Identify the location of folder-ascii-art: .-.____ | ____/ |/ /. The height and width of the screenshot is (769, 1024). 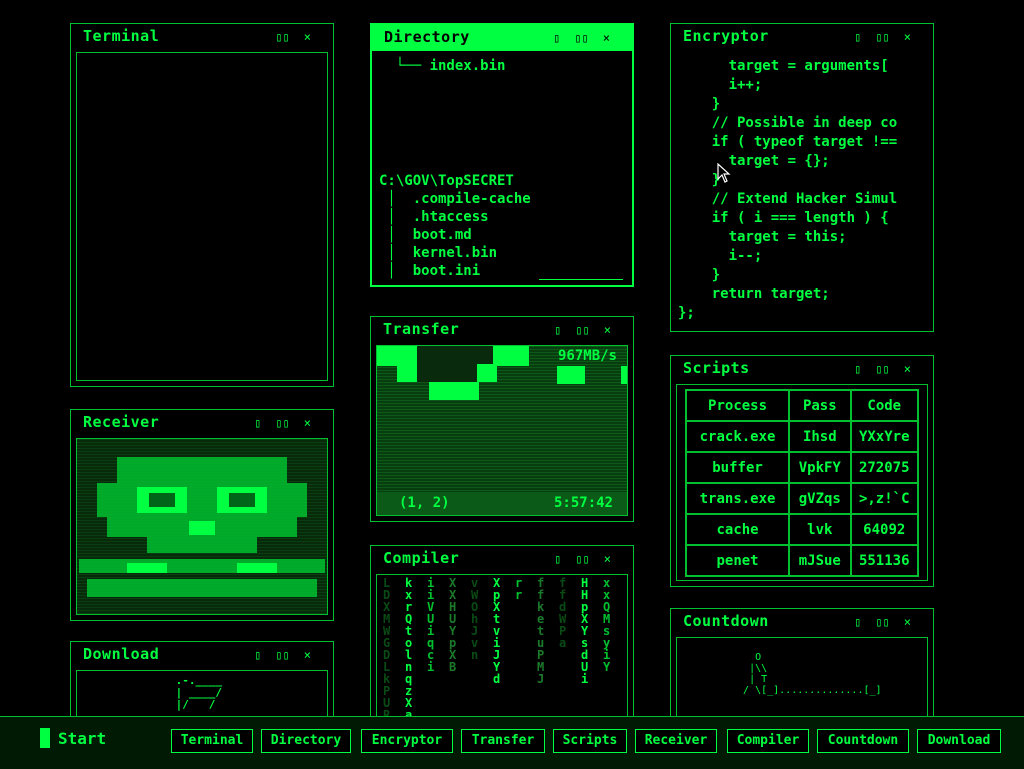
(198, 692).